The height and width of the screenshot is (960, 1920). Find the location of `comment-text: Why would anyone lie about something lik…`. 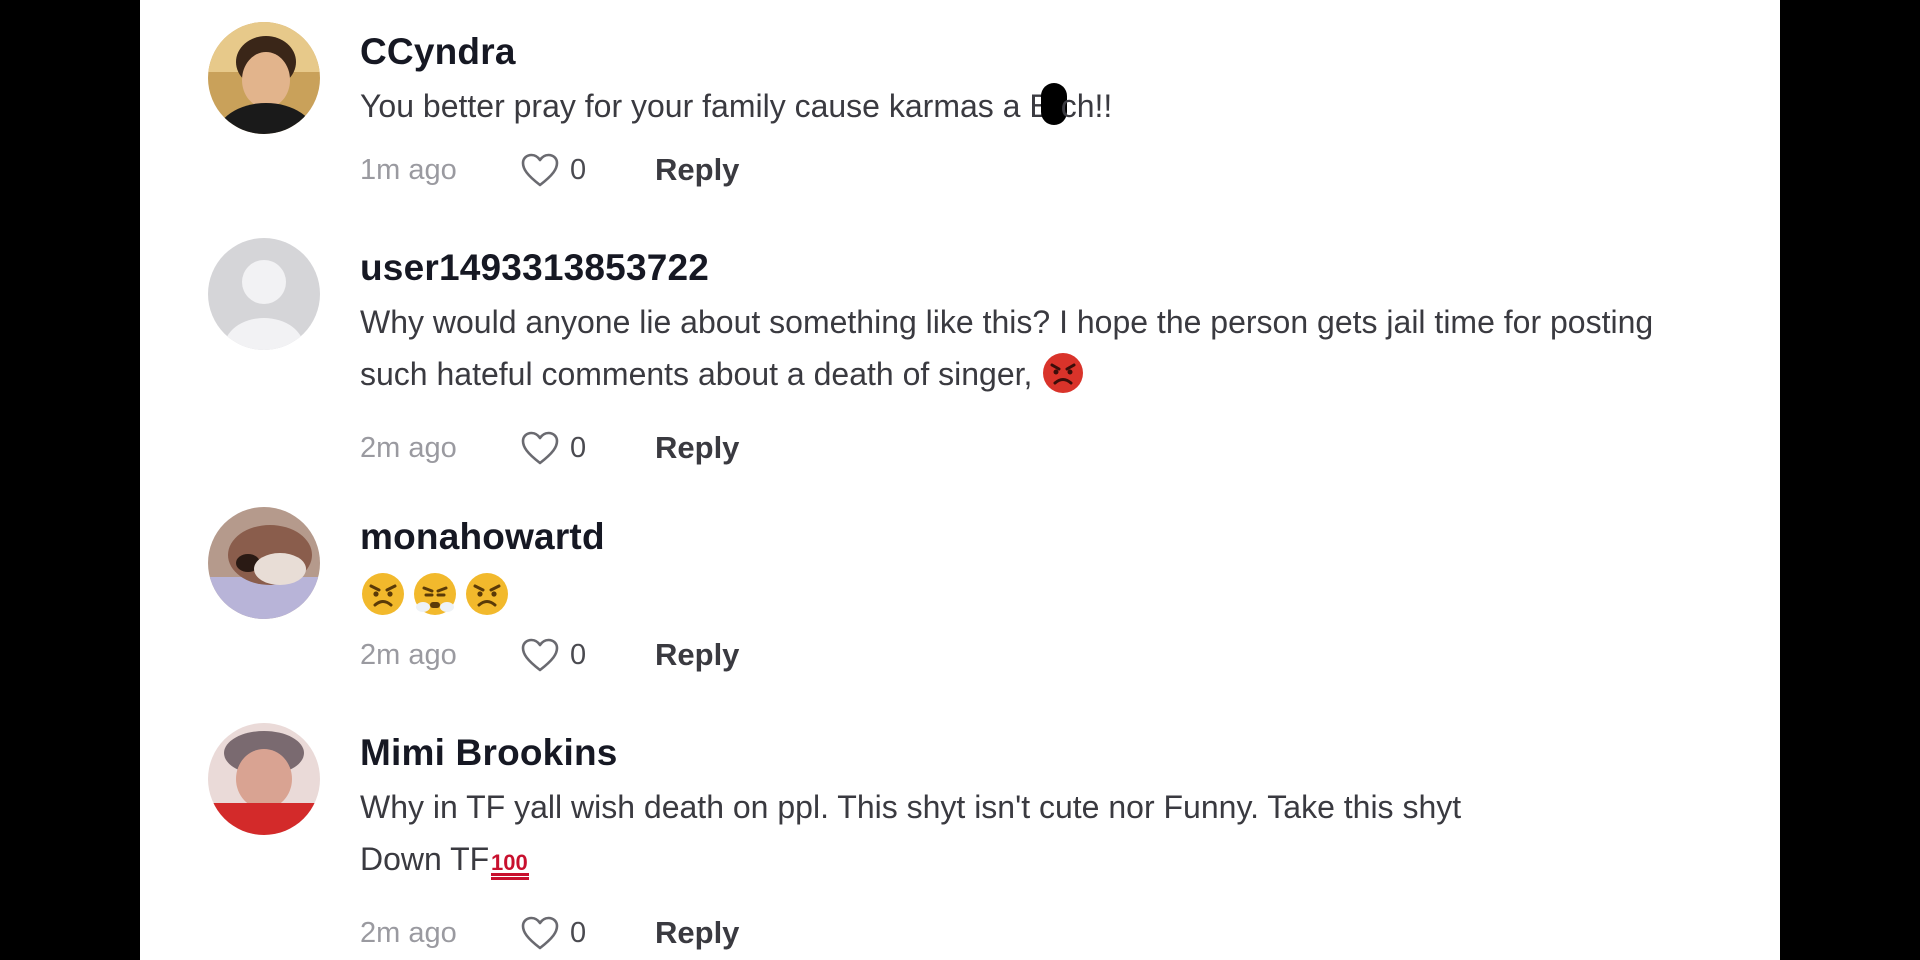

comment-text: Why would anyone lie about something lik… is located at coordinates (1040, 353).